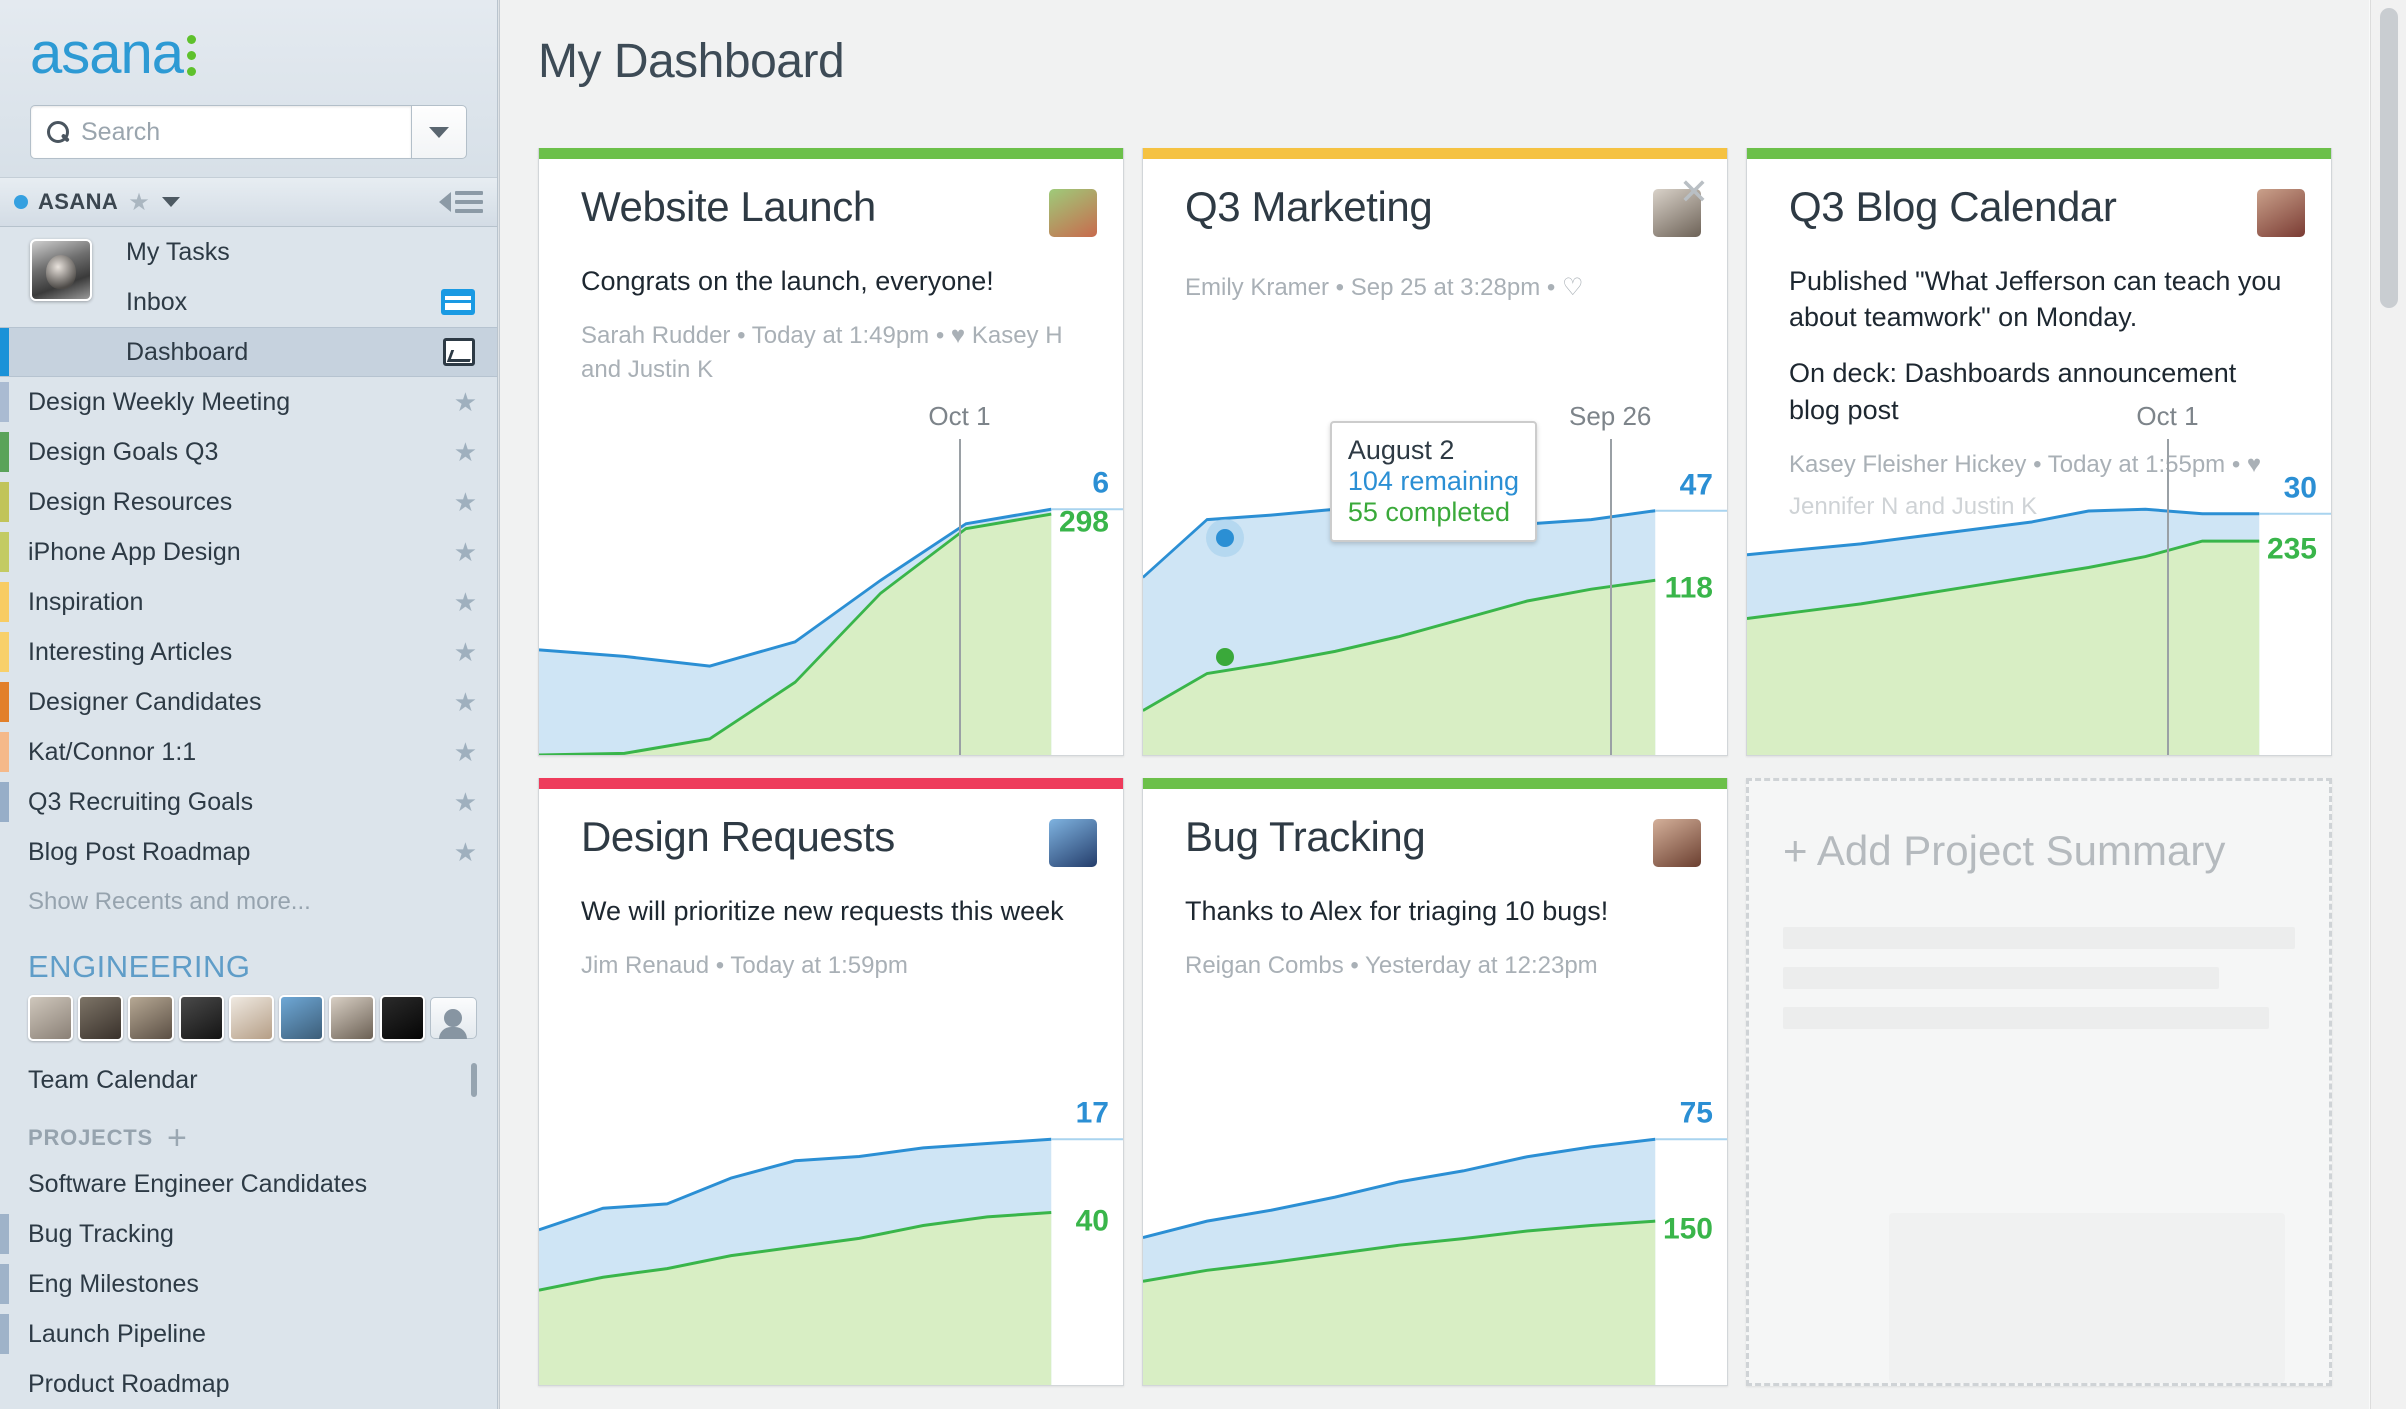 The width and height of the screenshot is (2406, 1409). What do you see at coordinates (159, 401) in the screenshot?
I see `sidebar-item-label: Design Weekly Meeting` at bounding box center [159, 401].